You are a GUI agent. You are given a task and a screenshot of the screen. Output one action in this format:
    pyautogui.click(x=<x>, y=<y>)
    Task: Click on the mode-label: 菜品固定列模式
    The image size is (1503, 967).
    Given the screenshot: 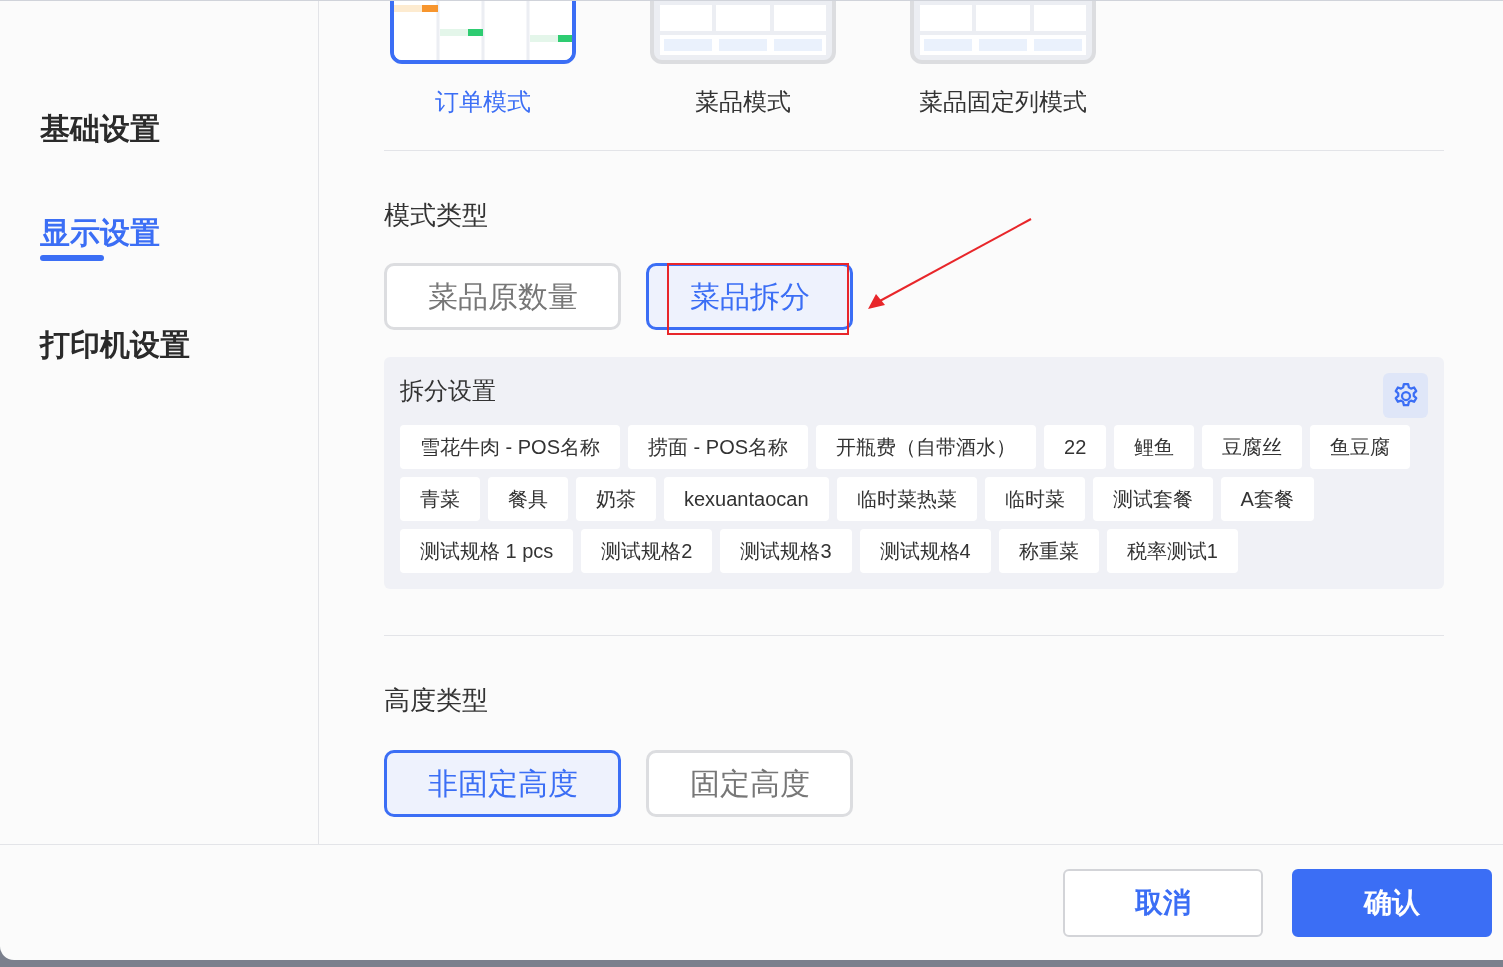 What is the action you would take?
    pyautogui.click(x=1003, y=102)
    